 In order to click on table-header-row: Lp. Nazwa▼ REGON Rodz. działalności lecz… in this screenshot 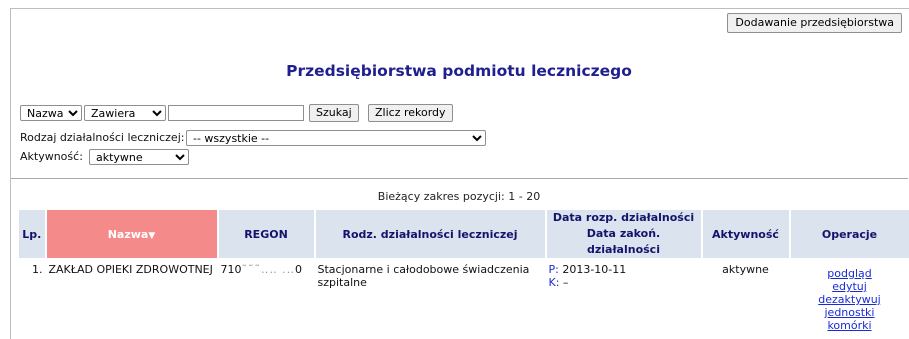, I will do `click(464, 234)`.